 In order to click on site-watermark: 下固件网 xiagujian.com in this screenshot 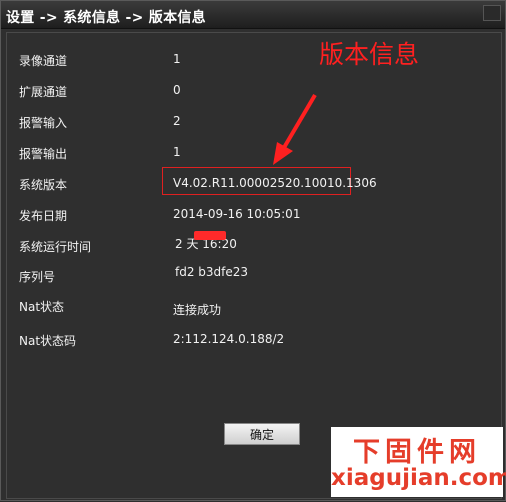, I will do `click(418, 462)`.